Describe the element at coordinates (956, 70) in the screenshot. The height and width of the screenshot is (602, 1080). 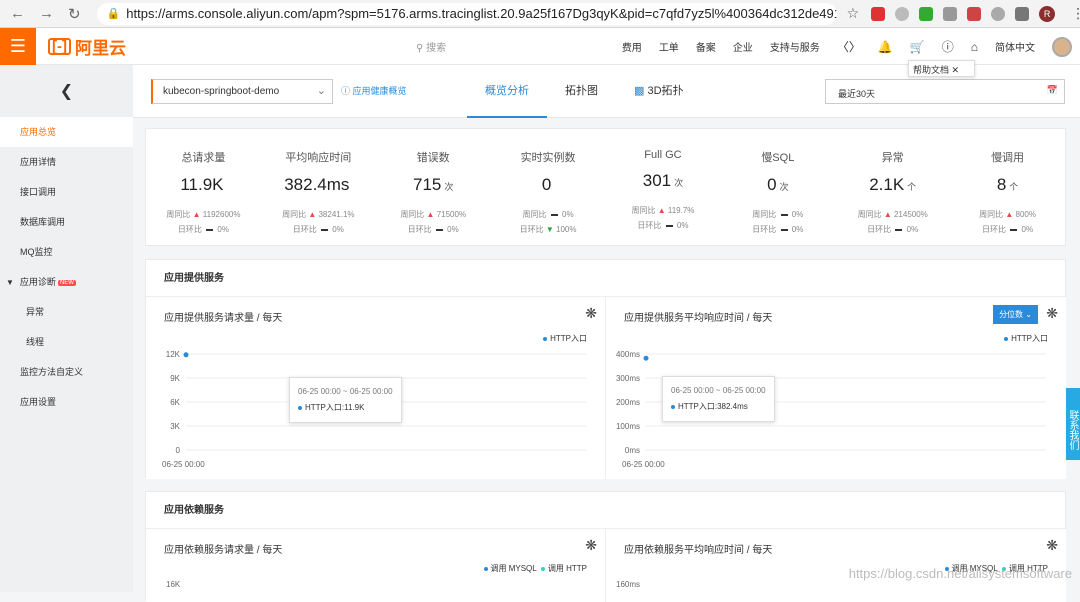
I see `close-icon: ✕` at that location.